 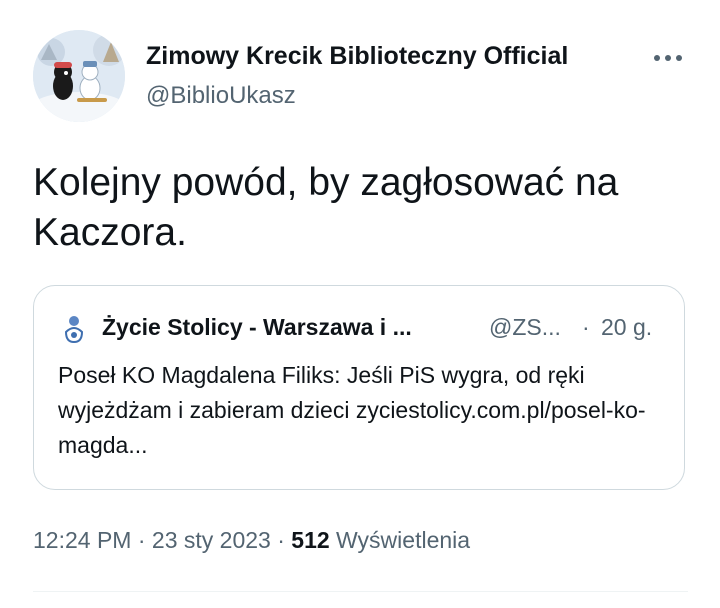 I want to click on views-link: 512 Wyświetlenia, so click(x=380, y=540).